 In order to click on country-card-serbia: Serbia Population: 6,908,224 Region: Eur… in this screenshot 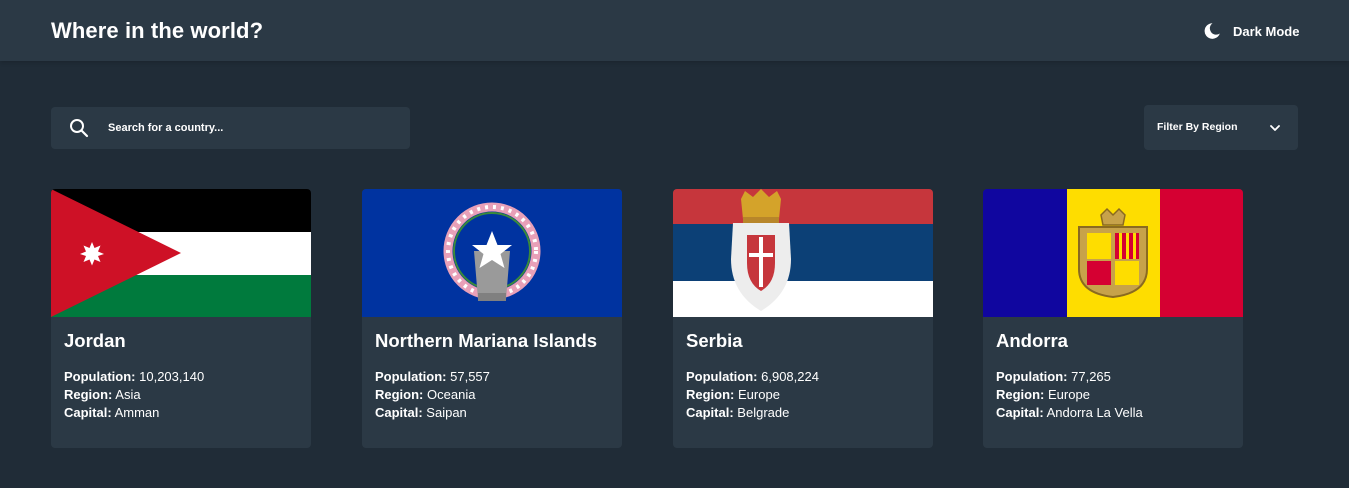, I will do `click(803, 318)`.